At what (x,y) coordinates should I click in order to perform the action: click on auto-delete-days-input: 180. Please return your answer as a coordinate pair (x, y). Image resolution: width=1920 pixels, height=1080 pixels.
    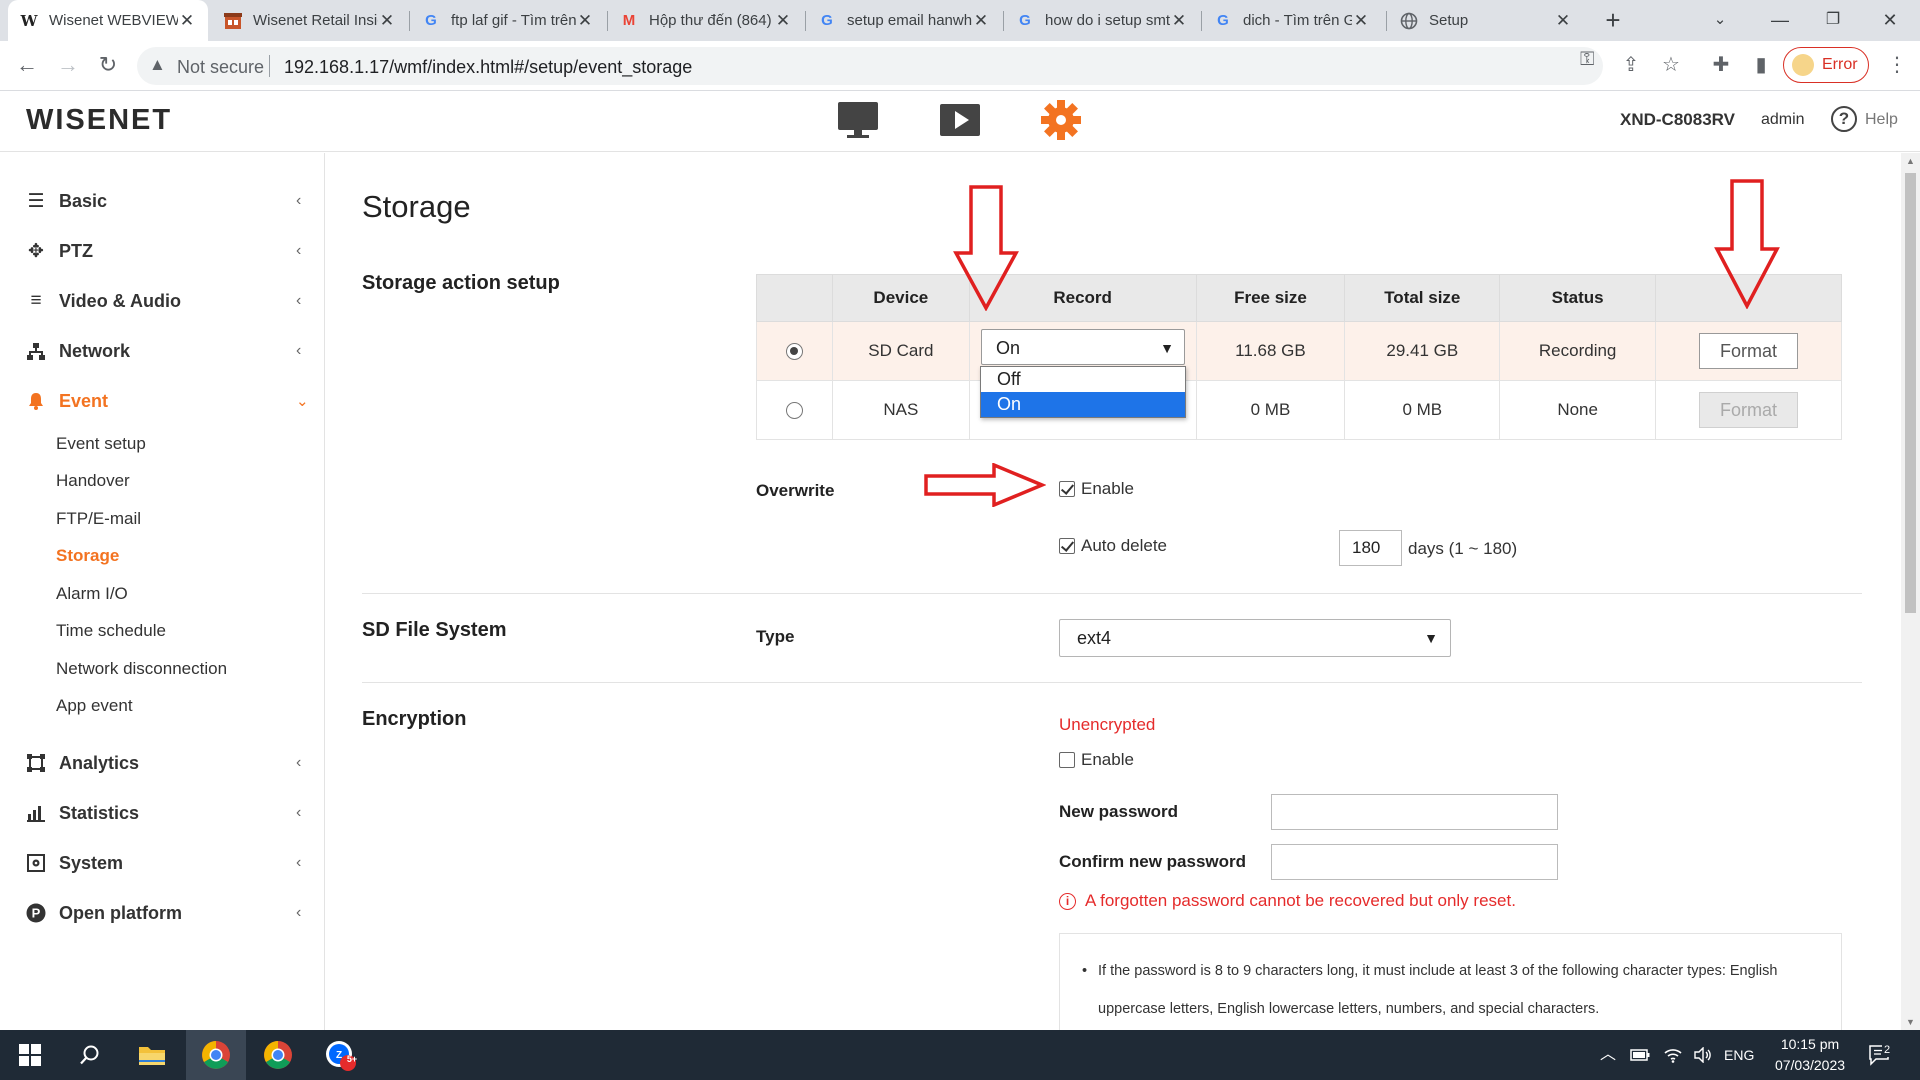
    Looking at the image, I should click on (1370, 548).